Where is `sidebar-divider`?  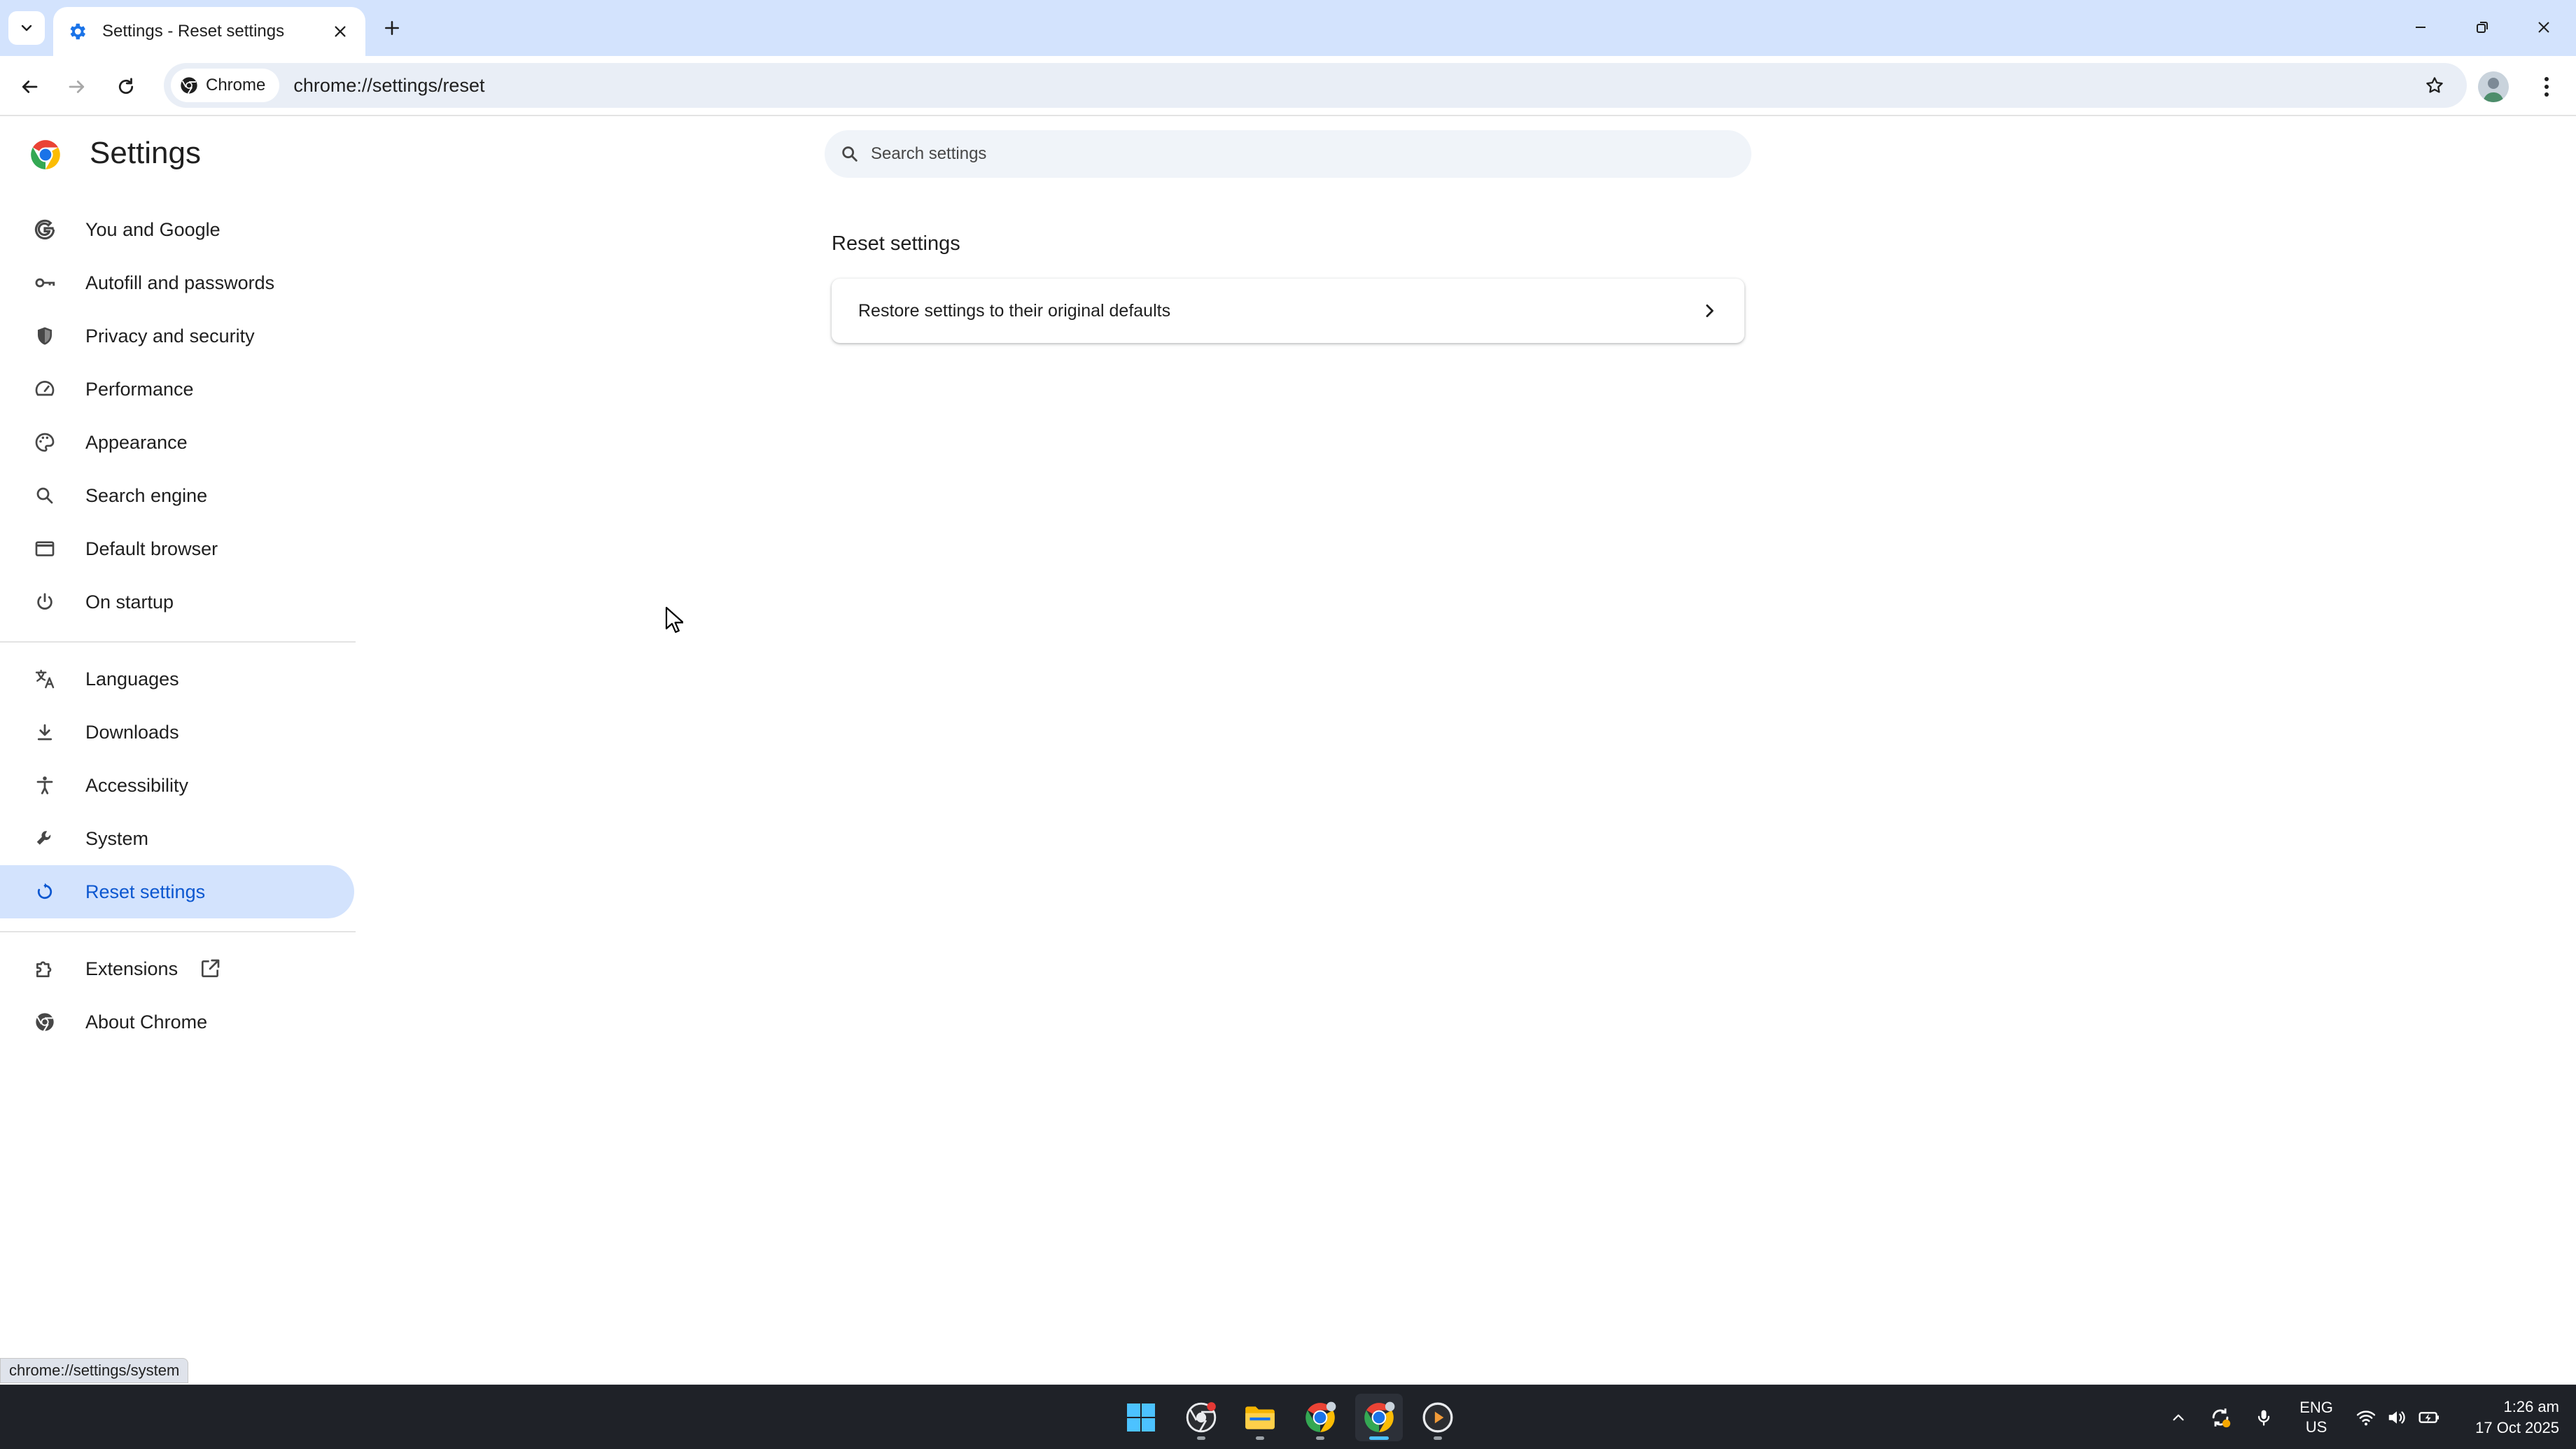
sidebar-divider is located at coordinates (178, 931).